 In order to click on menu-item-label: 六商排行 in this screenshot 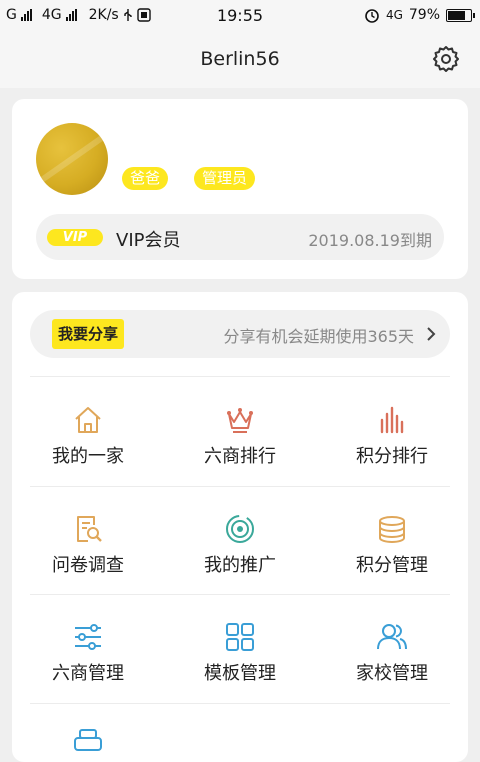, I will do `click(240, 456)`.